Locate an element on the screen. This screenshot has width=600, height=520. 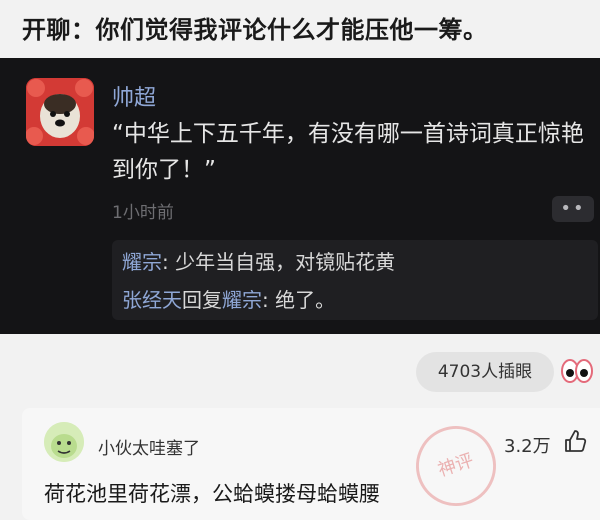
comment-username: 帅超 is located at coordinates (134, 96).